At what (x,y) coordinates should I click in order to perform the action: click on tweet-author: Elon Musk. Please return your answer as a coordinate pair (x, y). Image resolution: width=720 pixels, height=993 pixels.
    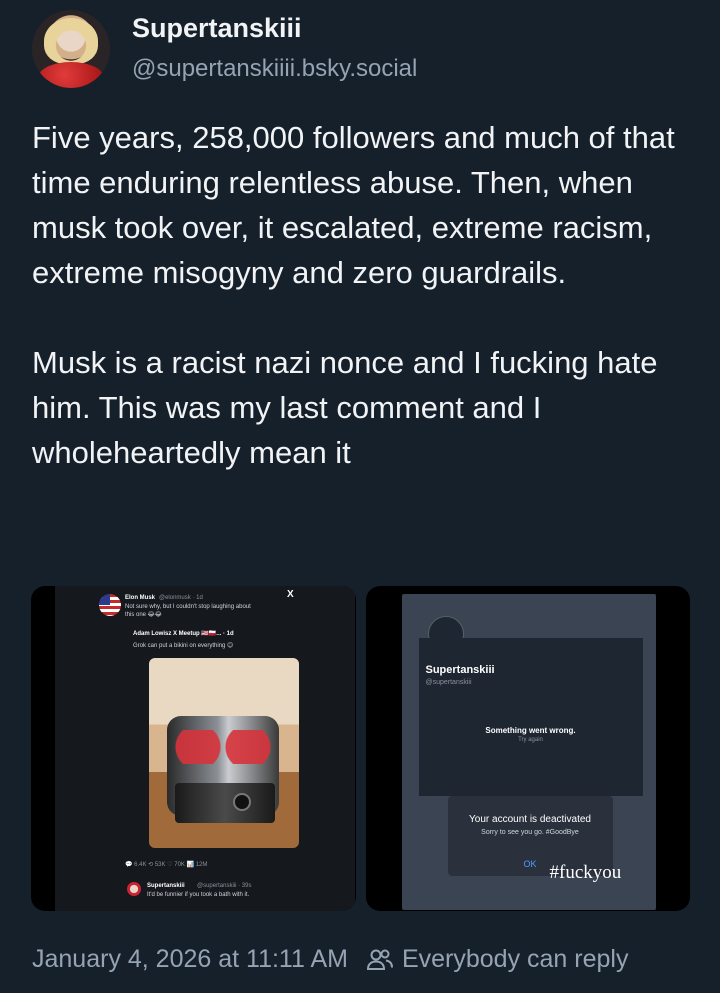
    Looking at the image, I should click on (140, 598).